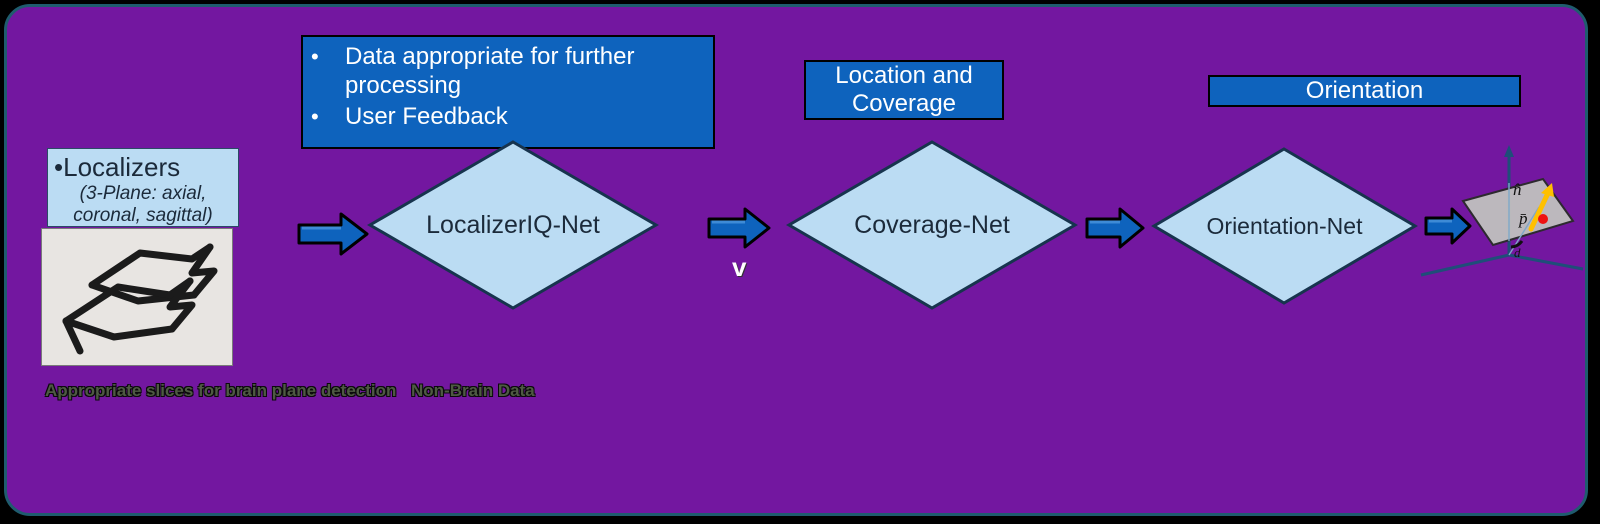  What do you see at coordinates (739, 228) in the screenshot?
I see `flow-arrow-2-icon` at bounding box center [739, 228].